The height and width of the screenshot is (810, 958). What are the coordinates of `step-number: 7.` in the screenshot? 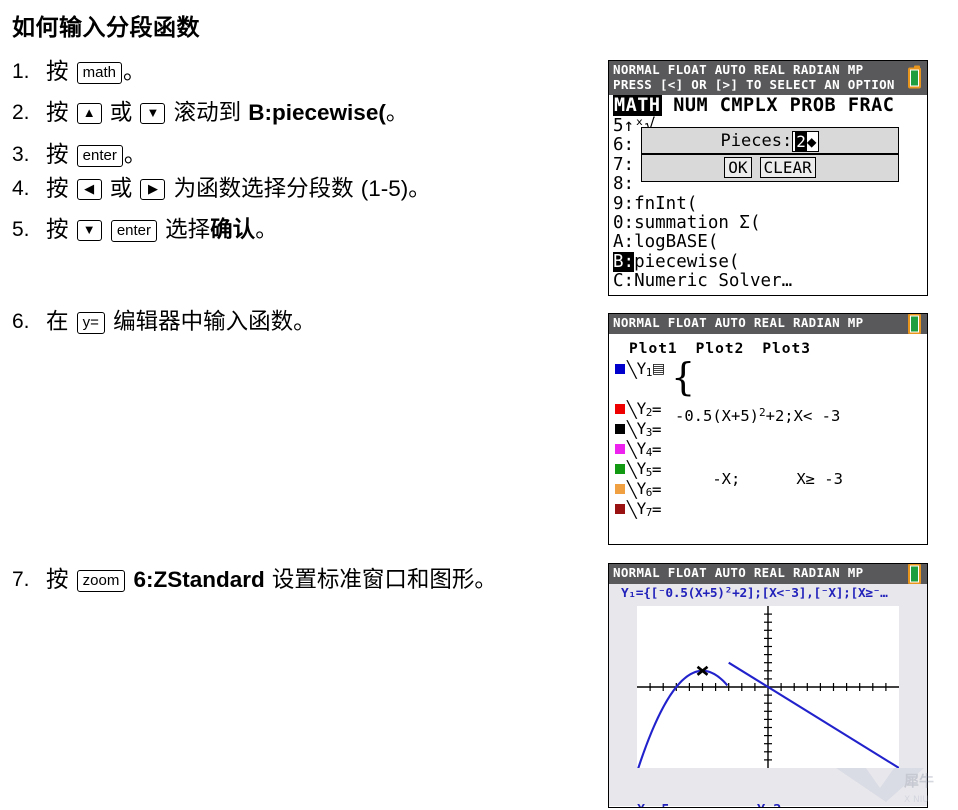 It's located at (21, 579).